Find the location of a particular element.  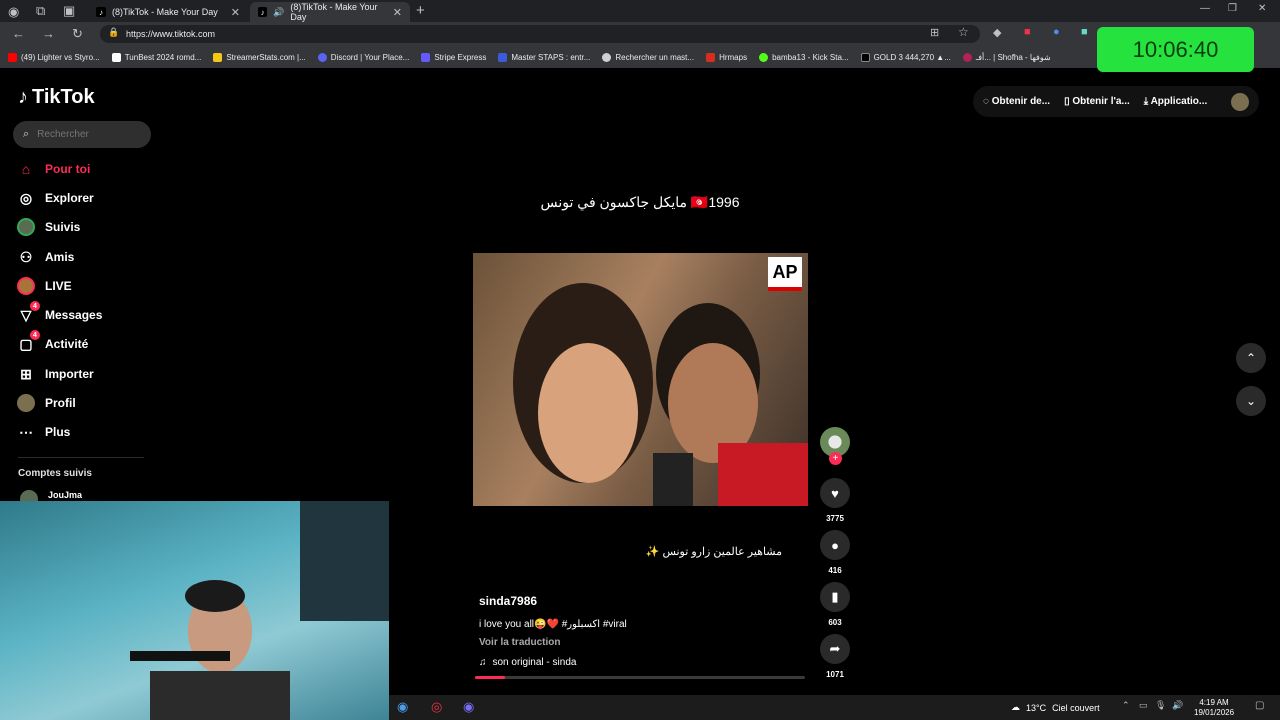

activity-icon: ▢ 4 is located at coordinates (28, 341).